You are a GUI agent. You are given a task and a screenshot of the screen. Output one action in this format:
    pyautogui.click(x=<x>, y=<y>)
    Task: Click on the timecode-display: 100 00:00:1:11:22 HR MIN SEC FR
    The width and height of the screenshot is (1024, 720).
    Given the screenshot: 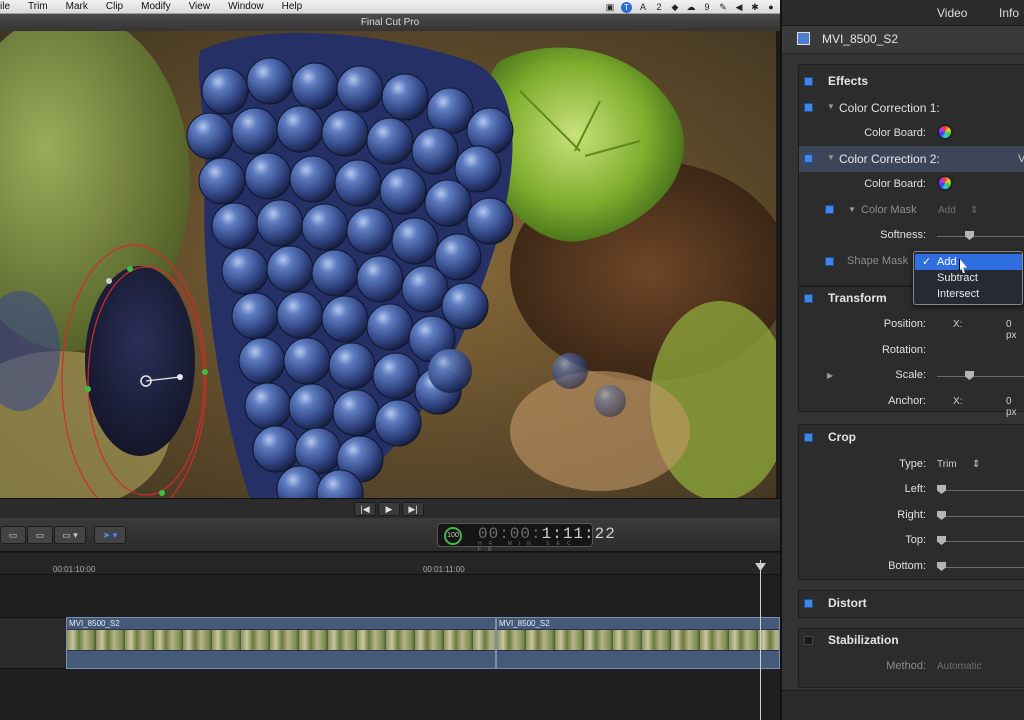 What is the action you would take?
    pyautogui.click(x=526, y=538)
    